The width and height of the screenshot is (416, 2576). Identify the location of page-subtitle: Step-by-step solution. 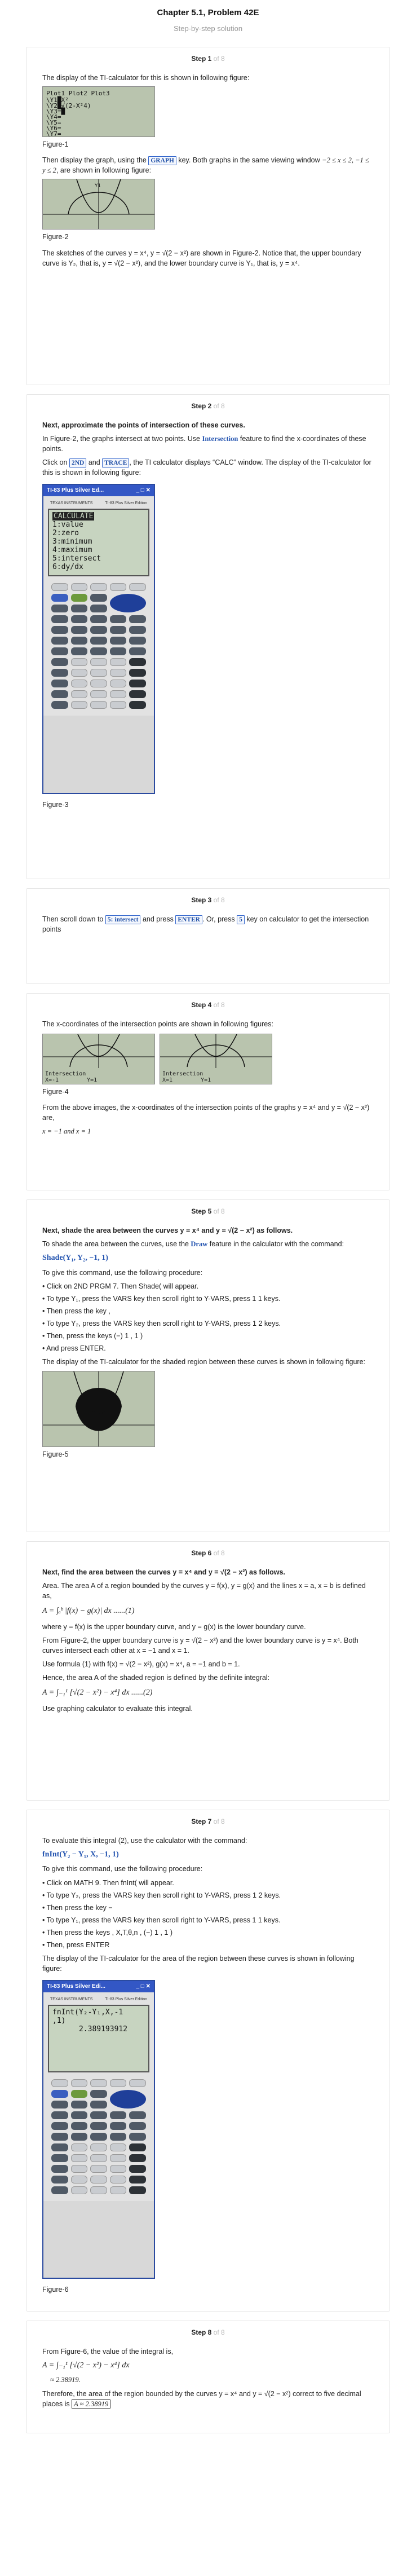
(208, 28).